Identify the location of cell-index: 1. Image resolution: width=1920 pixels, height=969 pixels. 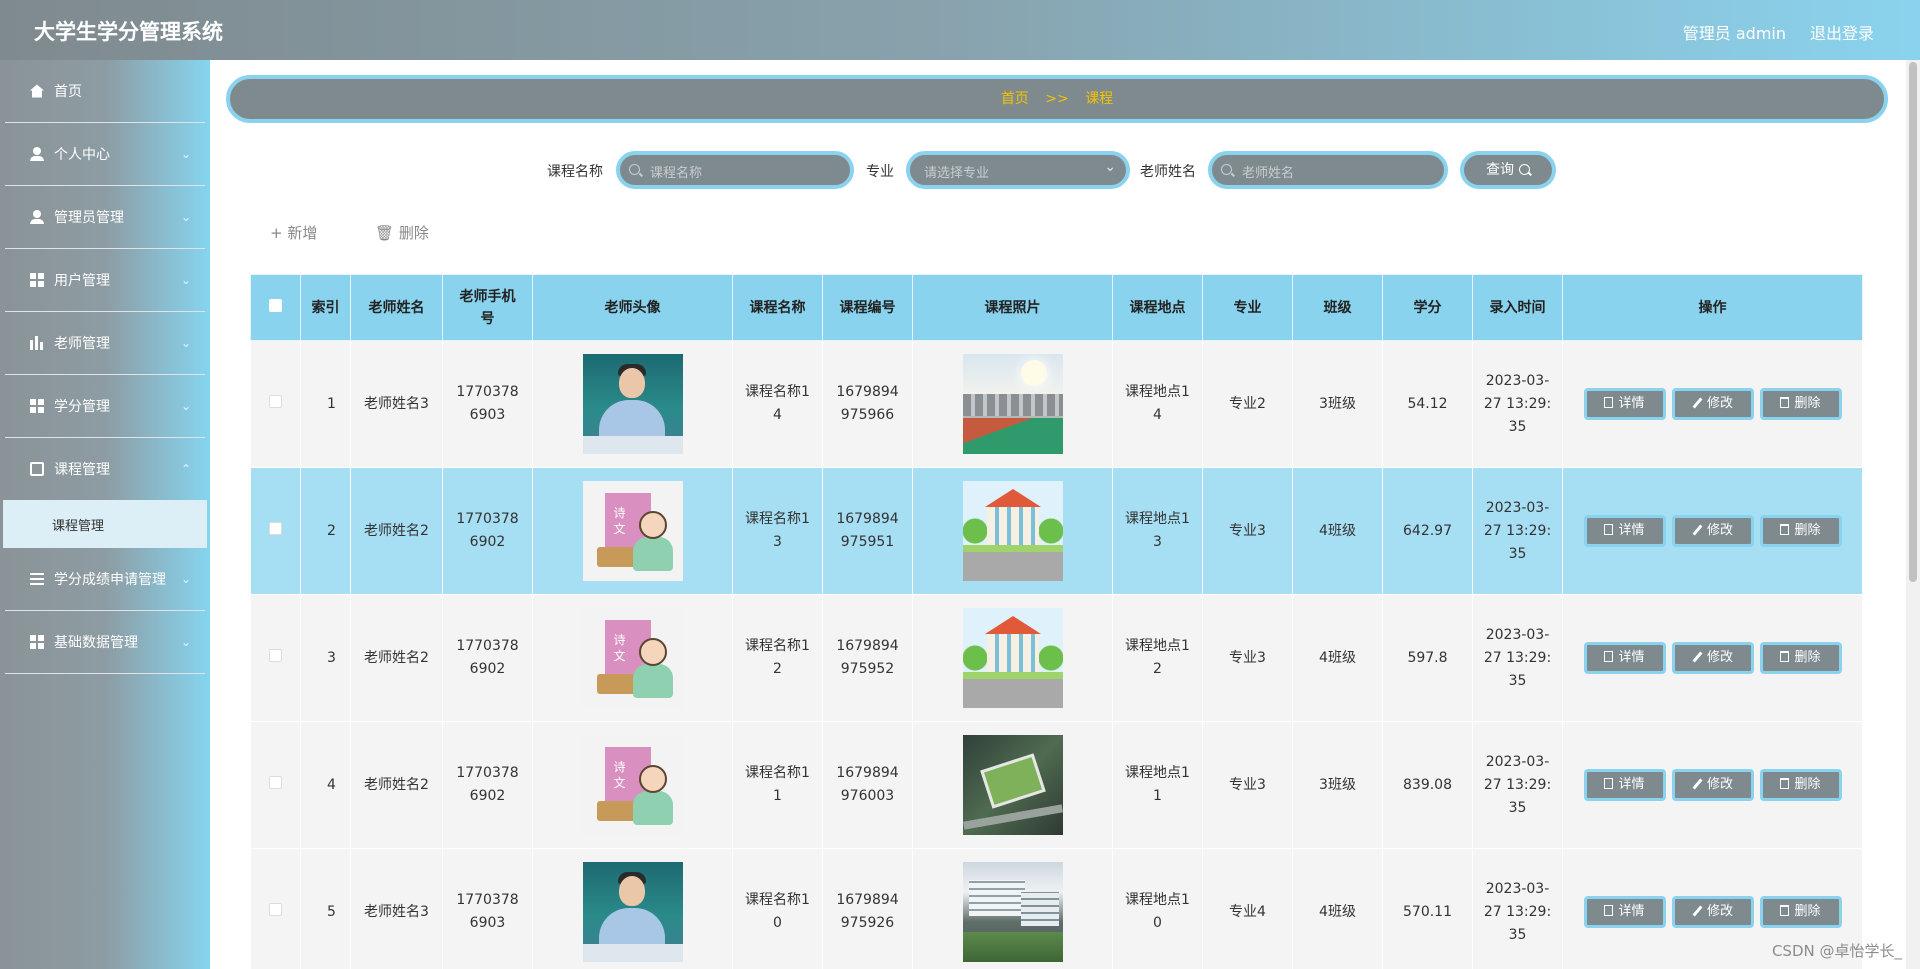
(325, 404).